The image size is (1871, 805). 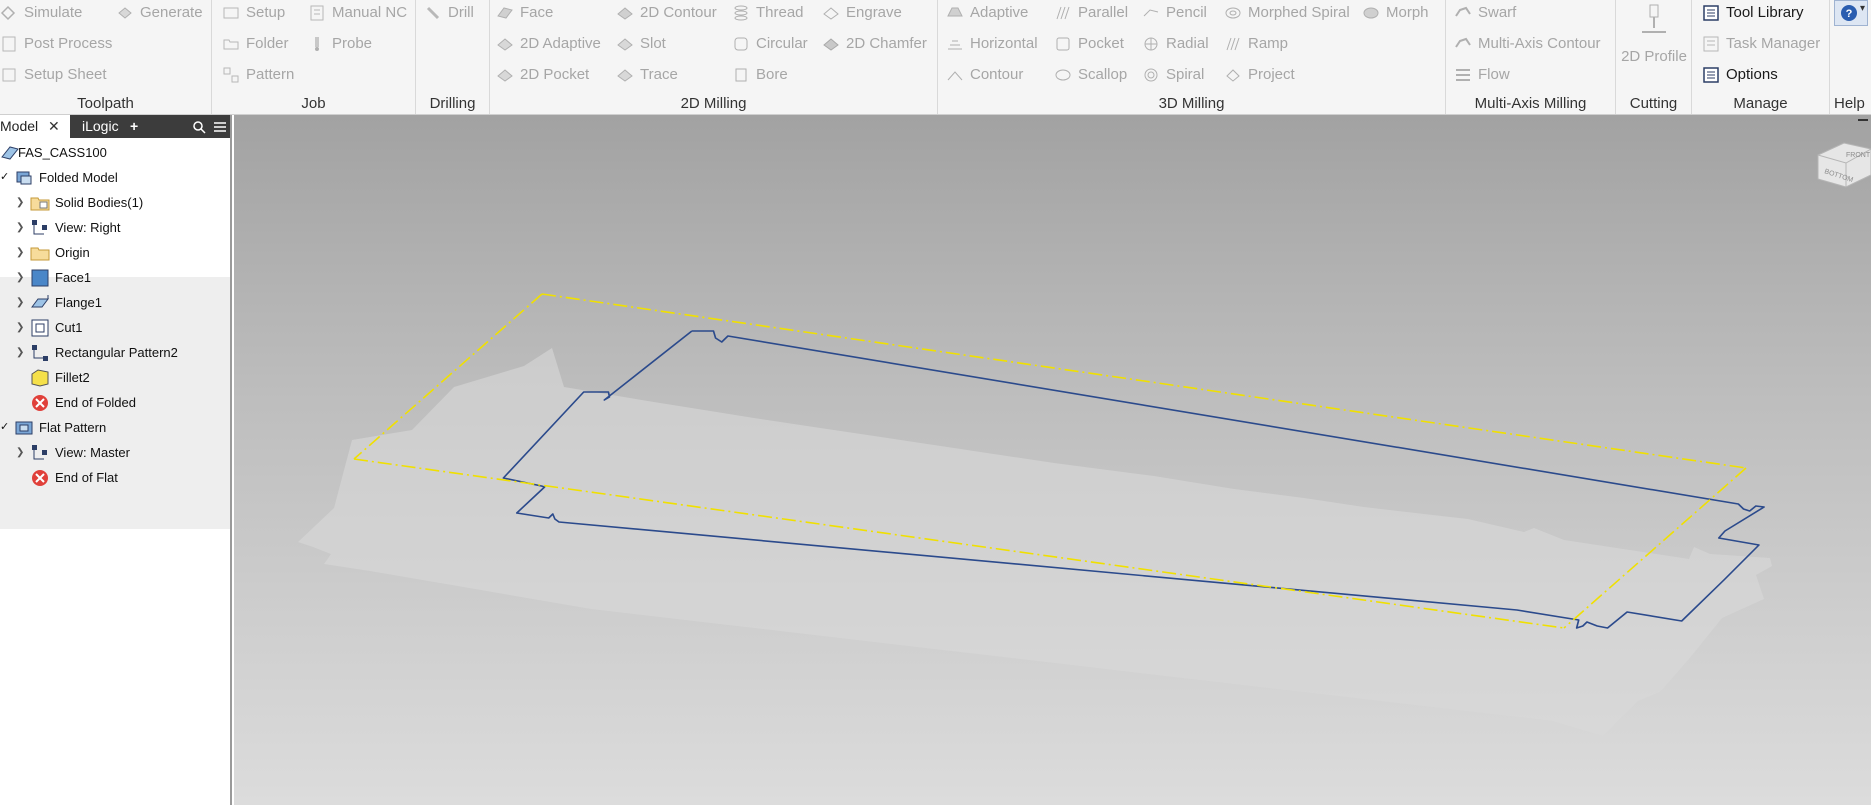 What do you see at coordinates (449, 13) in the screenshot?
I see `drill-button: Drill` at bounding box center [449, 13].